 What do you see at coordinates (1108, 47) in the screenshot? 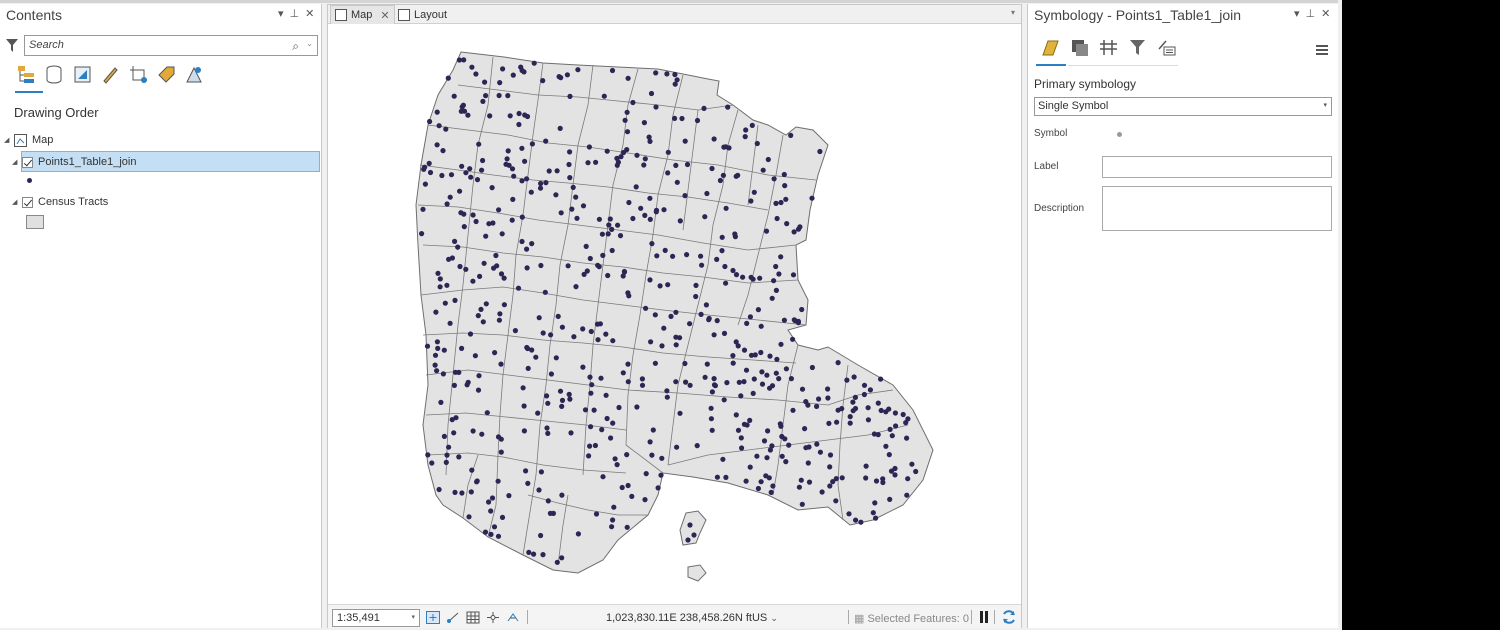
I see `symbol-layers-icon` at bounding box center [1108, 47].